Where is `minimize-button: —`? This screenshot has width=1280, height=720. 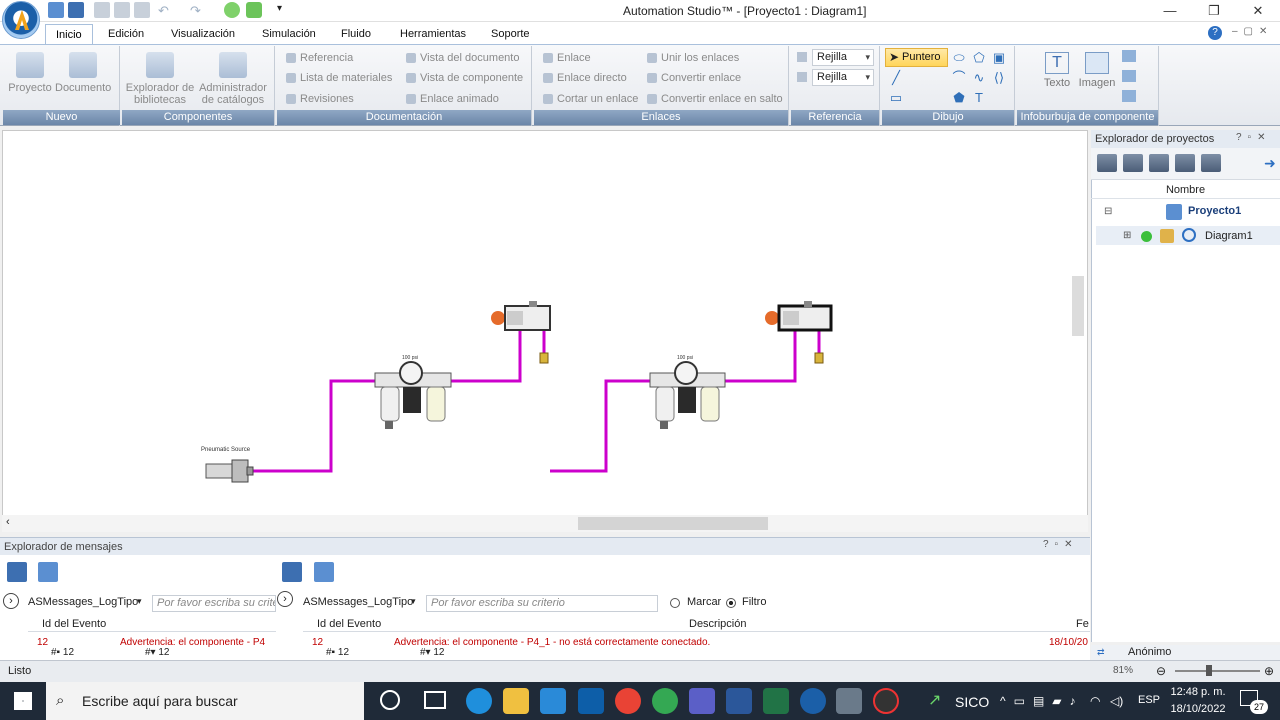 minimize-button: — is located at coordinates (1170, 11).